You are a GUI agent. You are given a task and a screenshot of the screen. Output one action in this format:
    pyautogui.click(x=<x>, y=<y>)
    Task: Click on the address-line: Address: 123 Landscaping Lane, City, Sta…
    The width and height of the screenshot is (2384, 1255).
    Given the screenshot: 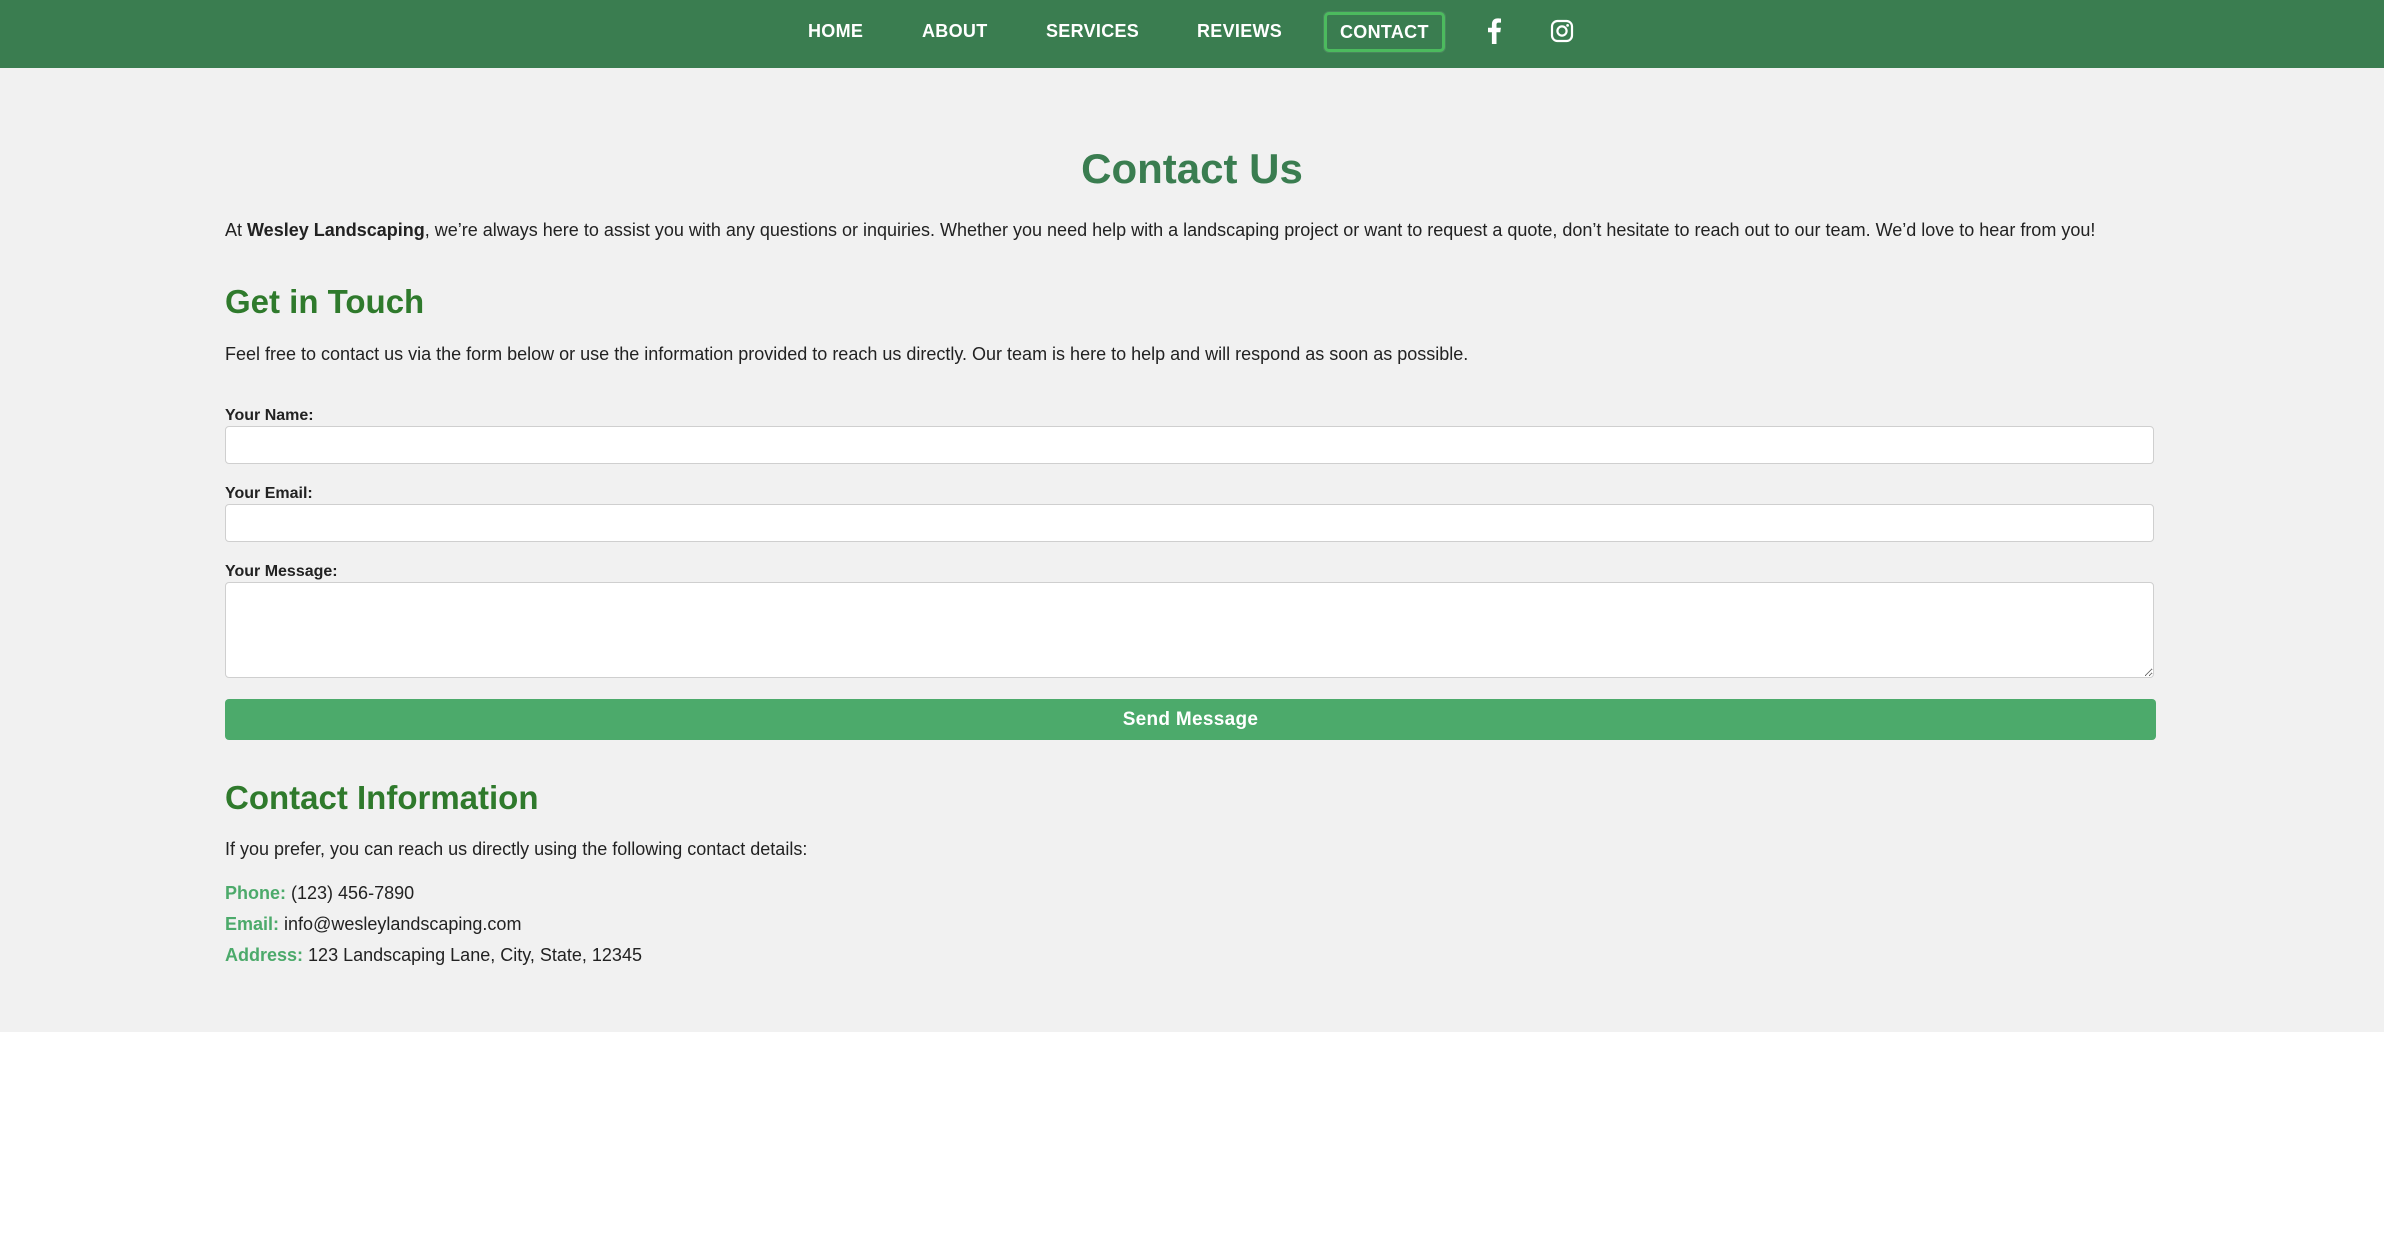 What is the action you would take?
    pyautogui.click(x=433, y=955)
    